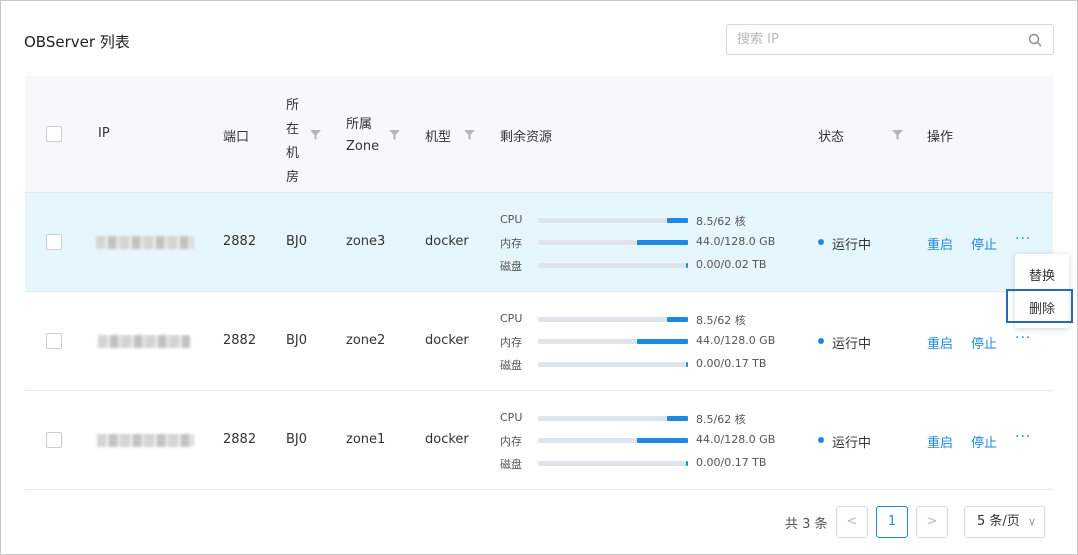 This screenshot has height=555, width=1078. Describe the element at coordinates (292, 142) in the screenshot. I see `column-header-idc: 所 在 机 房` at that location.